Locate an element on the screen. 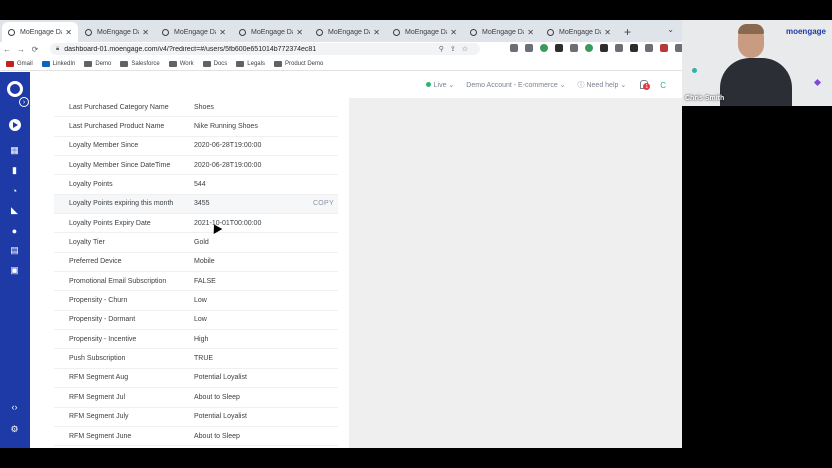 This screenshot has height=468, width=832. presenter-hair is located at coordinates (751, 29).